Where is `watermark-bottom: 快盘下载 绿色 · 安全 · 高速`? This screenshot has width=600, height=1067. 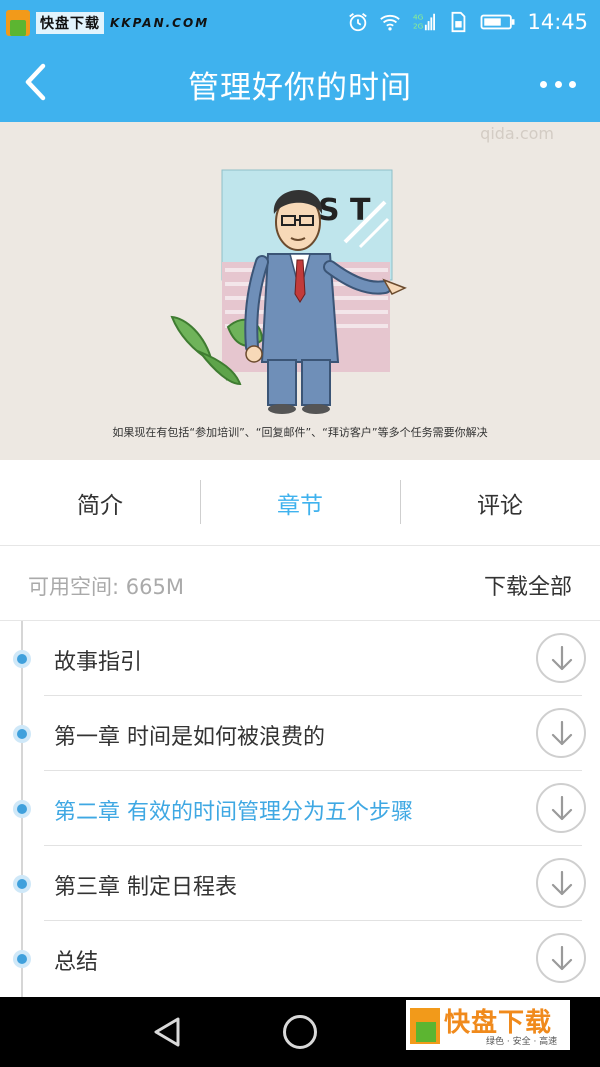 watermark-bottom: 快盘下载 绿色 · 安全 · 高速 is located at coordinates (488, 1025).